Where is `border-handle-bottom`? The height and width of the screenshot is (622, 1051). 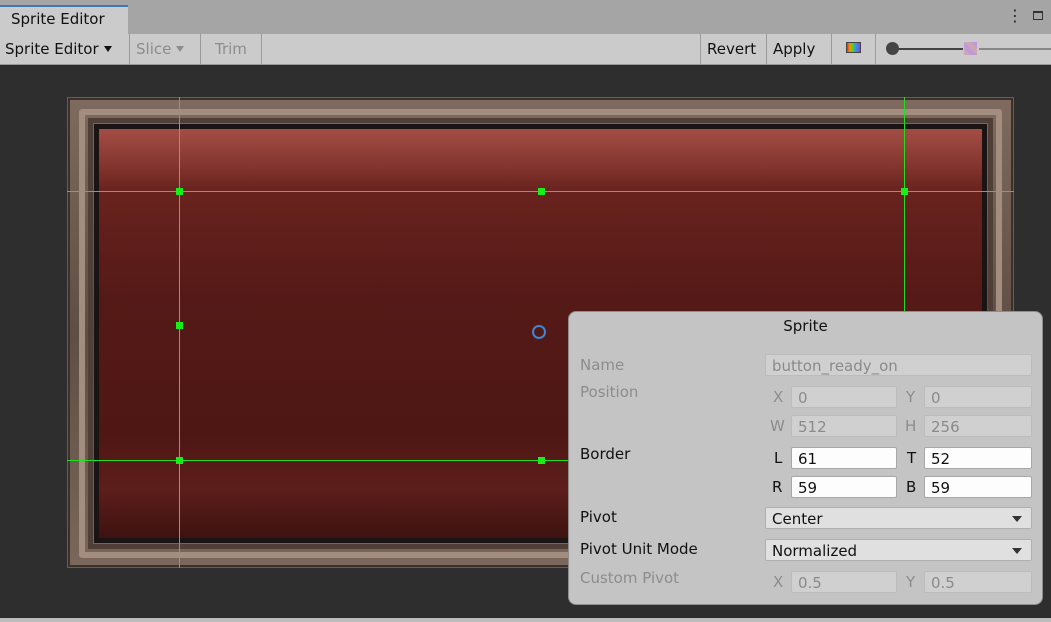 border-handle-bottom is located at coordinates (541, 460).